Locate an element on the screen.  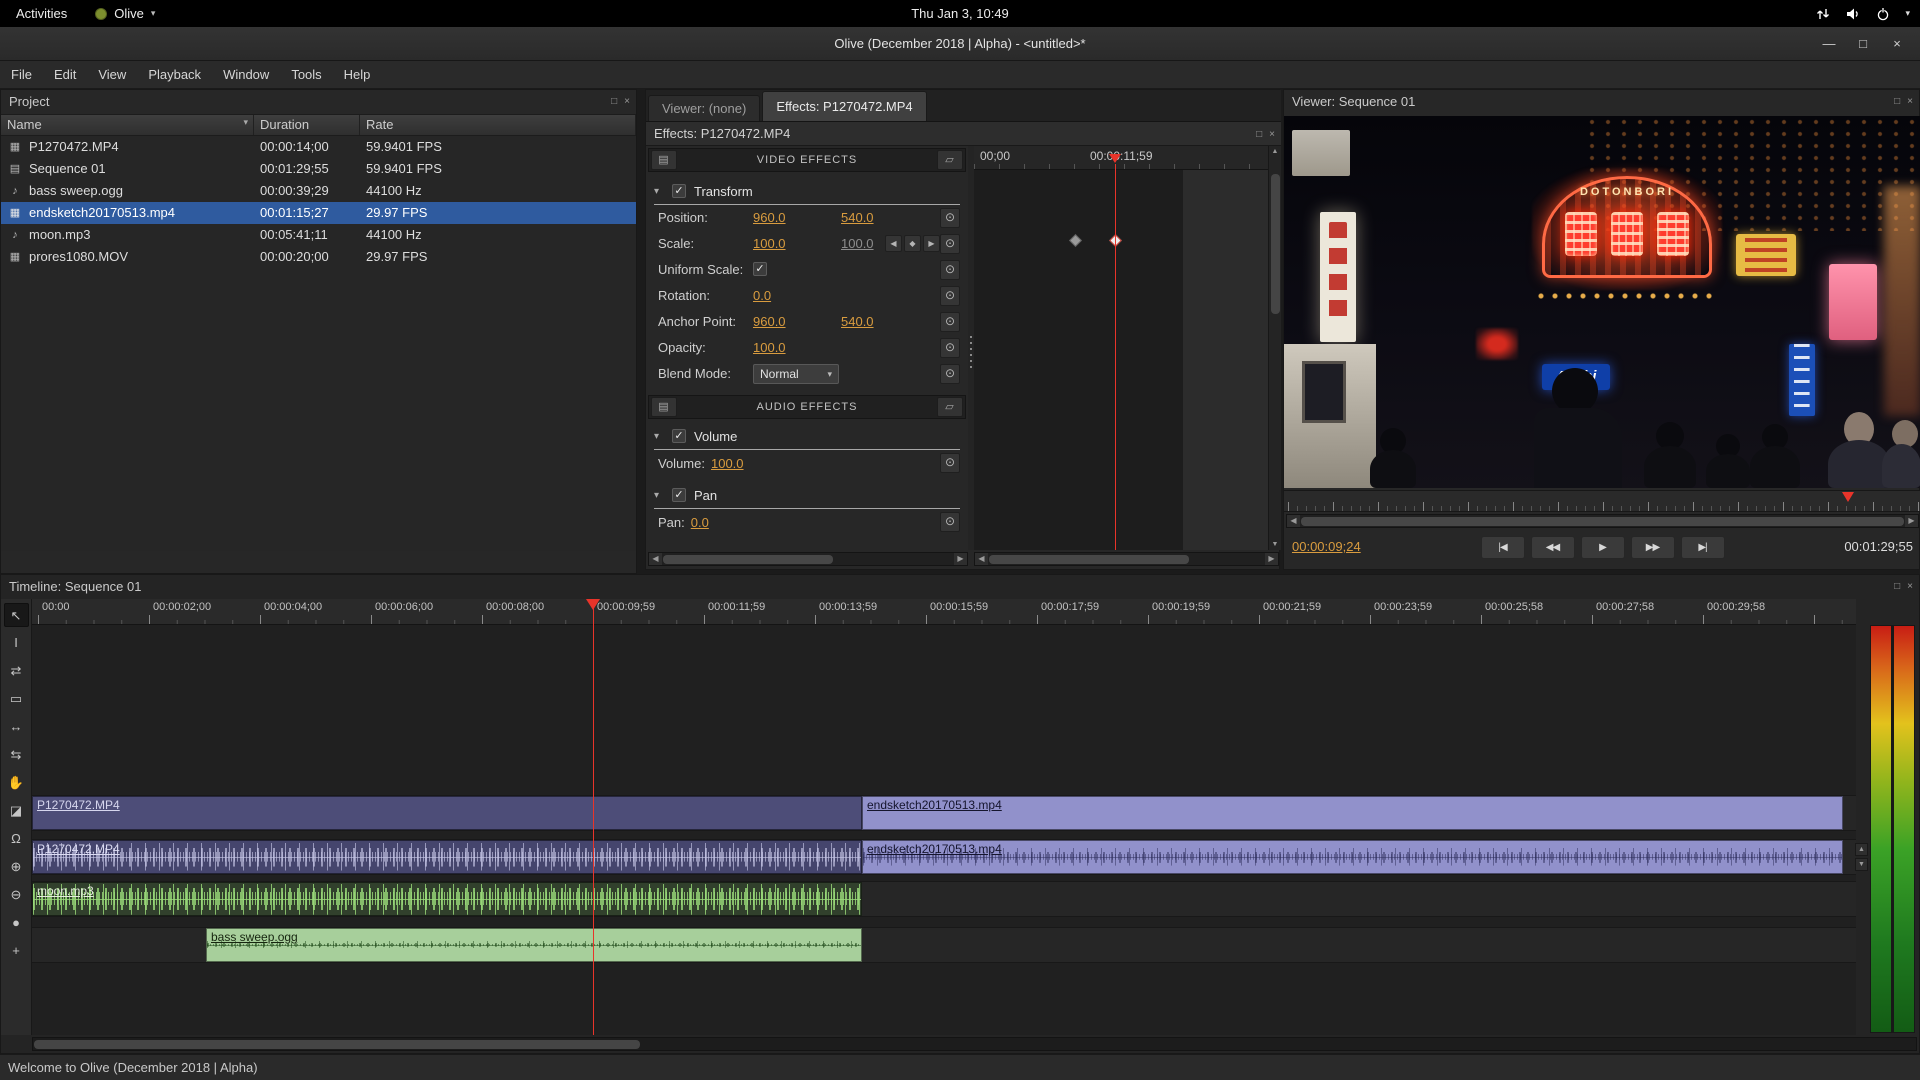
keyframe-ruler: 00;00 00:00:11;59 is located at coordinates (1121, 158).